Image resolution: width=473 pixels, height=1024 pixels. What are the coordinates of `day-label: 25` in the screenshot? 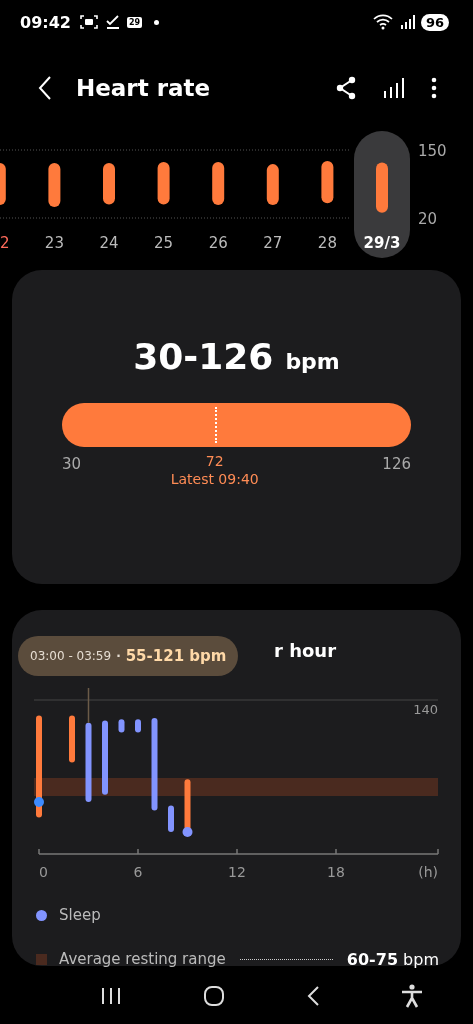 It's located at (164, 243).